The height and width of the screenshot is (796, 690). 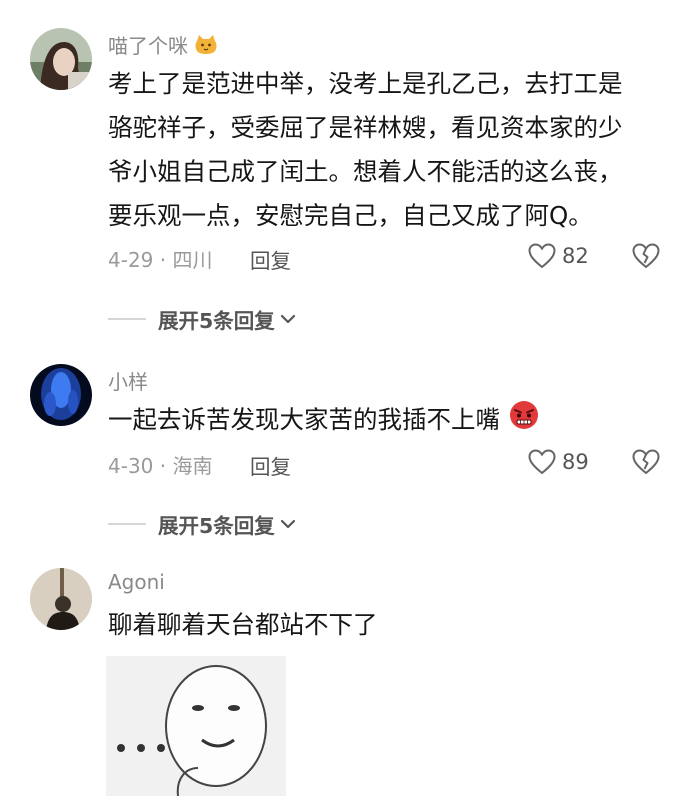 I want to click on username: Agoni, so click(x=136, y=582).